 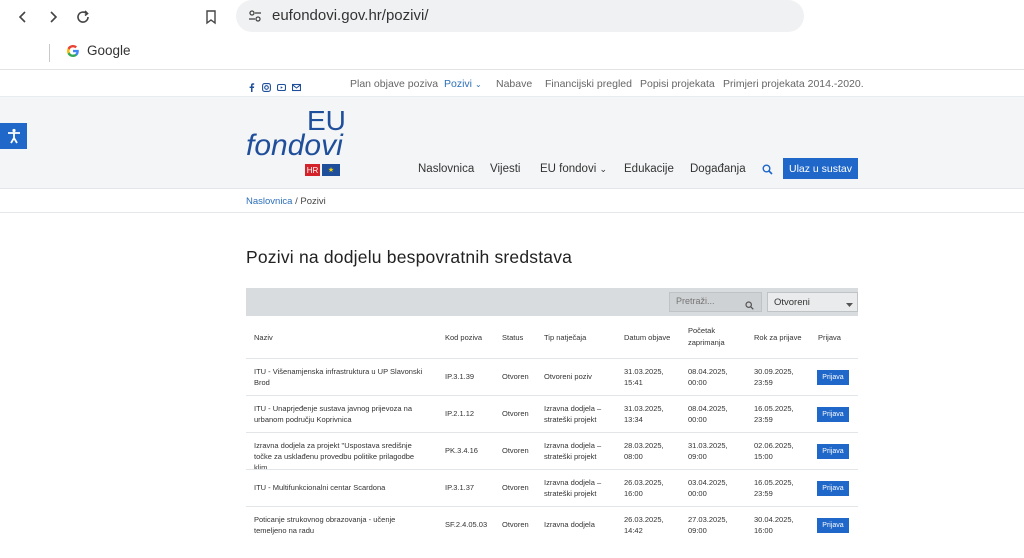 What do you see at coordinates (774, 451) in the screenshot?
I see `cell-rok-za-prijave: 02.06.2025, 15:00` at bounding box center [774, 451].